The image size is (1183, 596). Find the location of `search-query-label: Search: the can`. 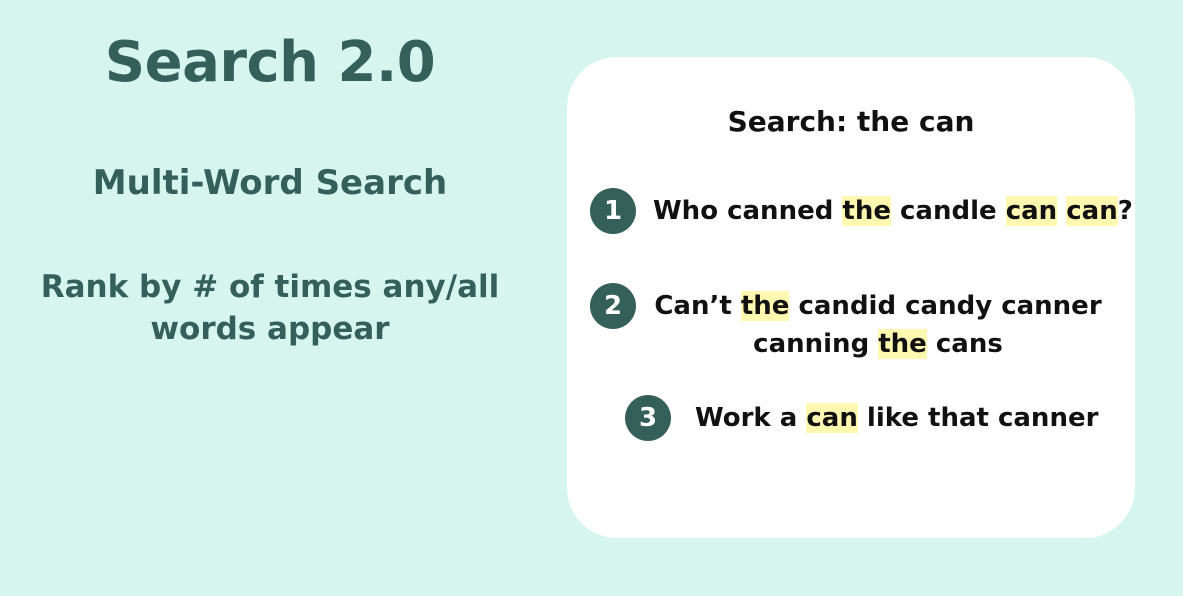

search-query-label: Search: the can is located at coordinates (851, 121).